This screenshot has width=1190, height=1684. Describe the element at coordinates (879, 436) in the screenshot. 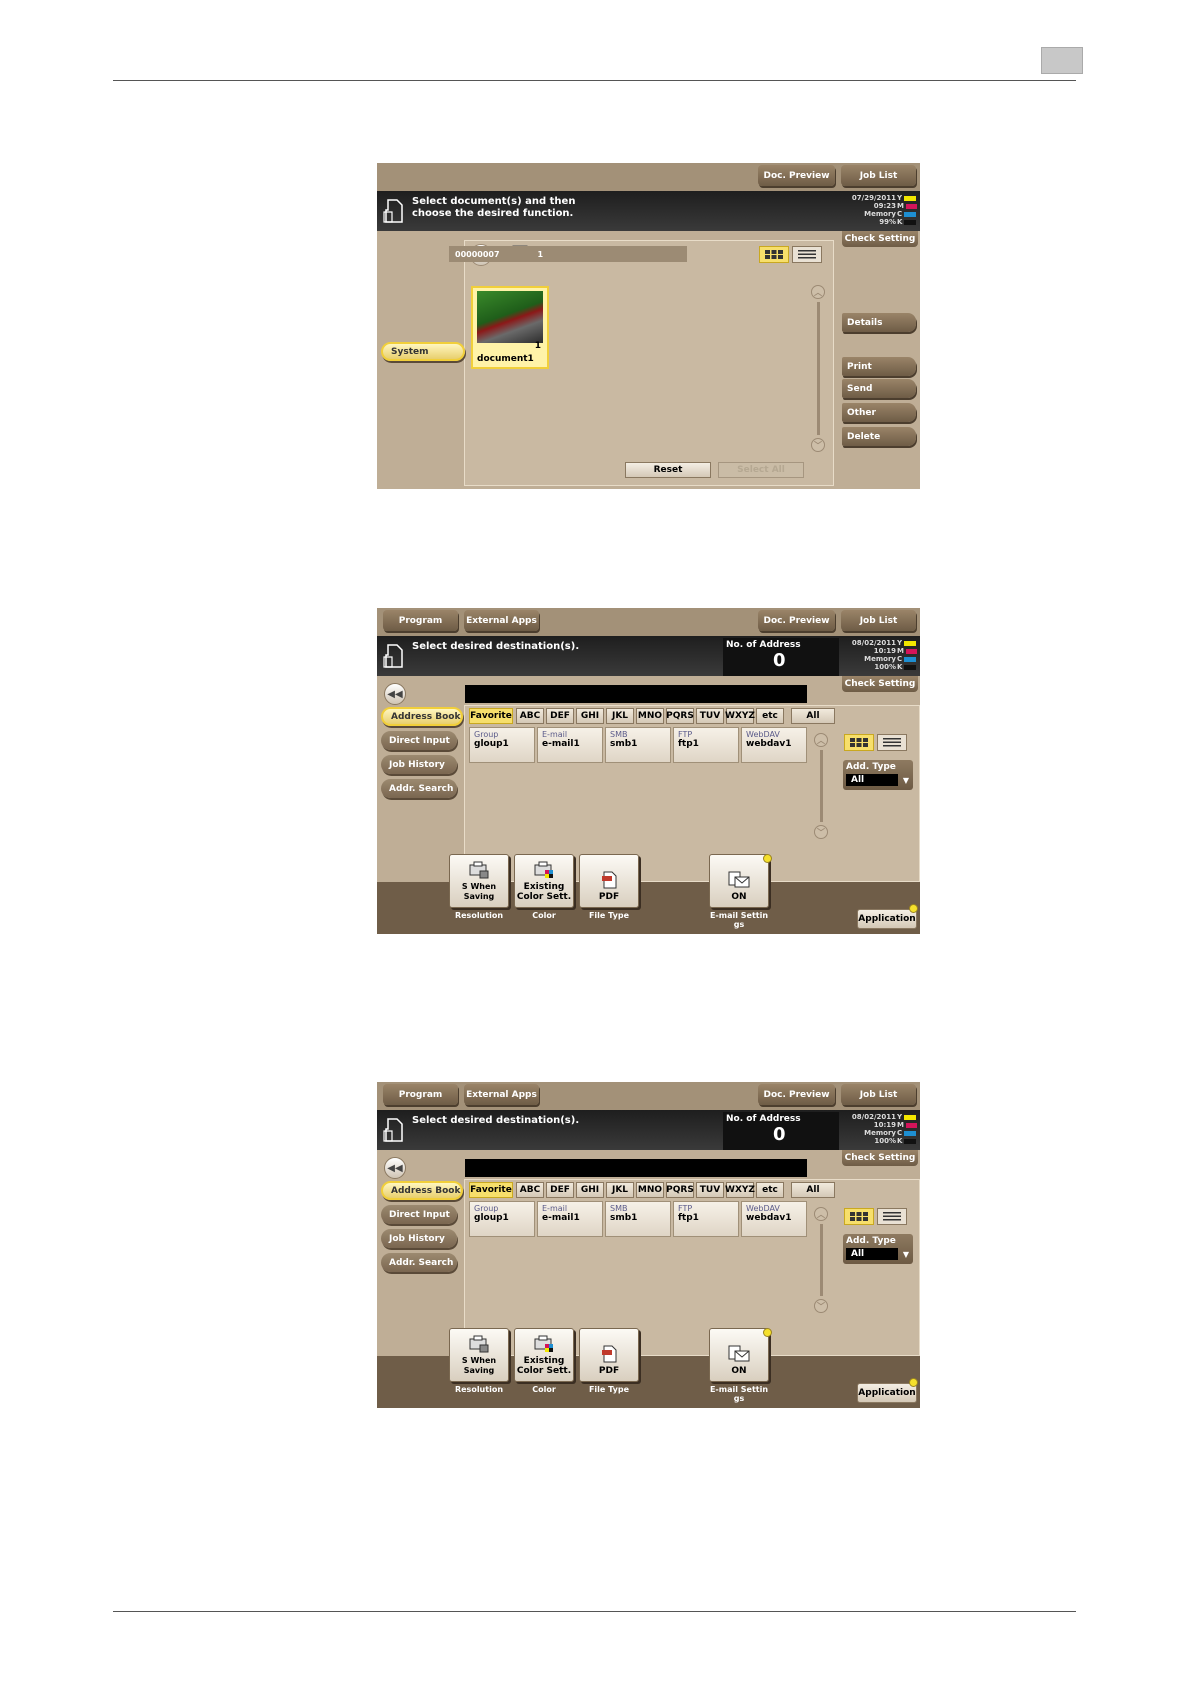

I see `delete-button: Delete` at that location.